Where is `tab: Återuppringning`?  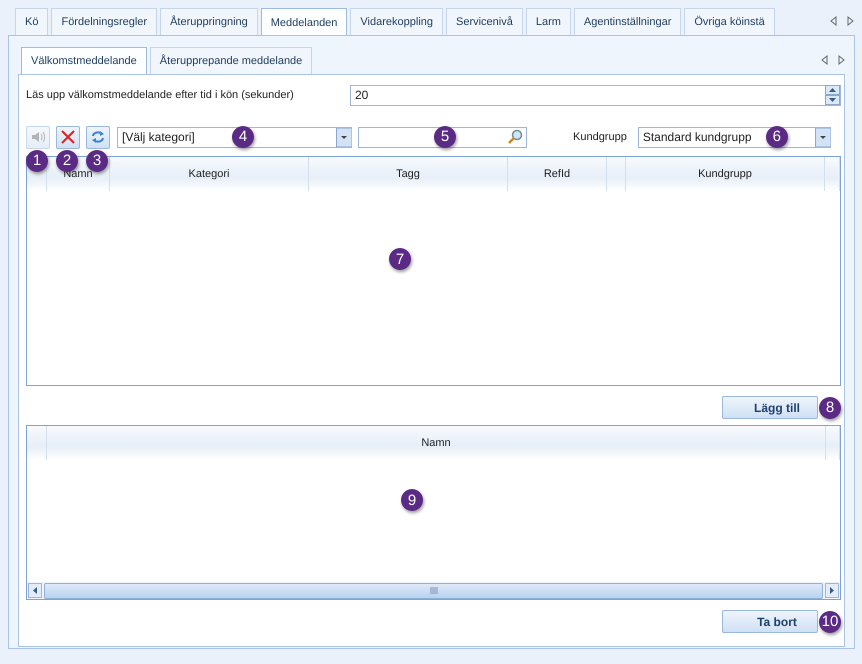 tab: Återuppringning is located at coordinates (209, 21).